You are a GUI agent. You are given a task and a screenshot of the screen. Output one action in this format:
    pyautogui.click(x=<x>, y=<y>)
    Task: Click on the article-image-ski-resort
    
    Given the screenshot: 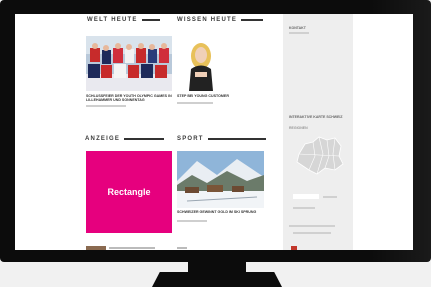 What is the action you would take?
    pyautogui.click(x=220, y=179)
    